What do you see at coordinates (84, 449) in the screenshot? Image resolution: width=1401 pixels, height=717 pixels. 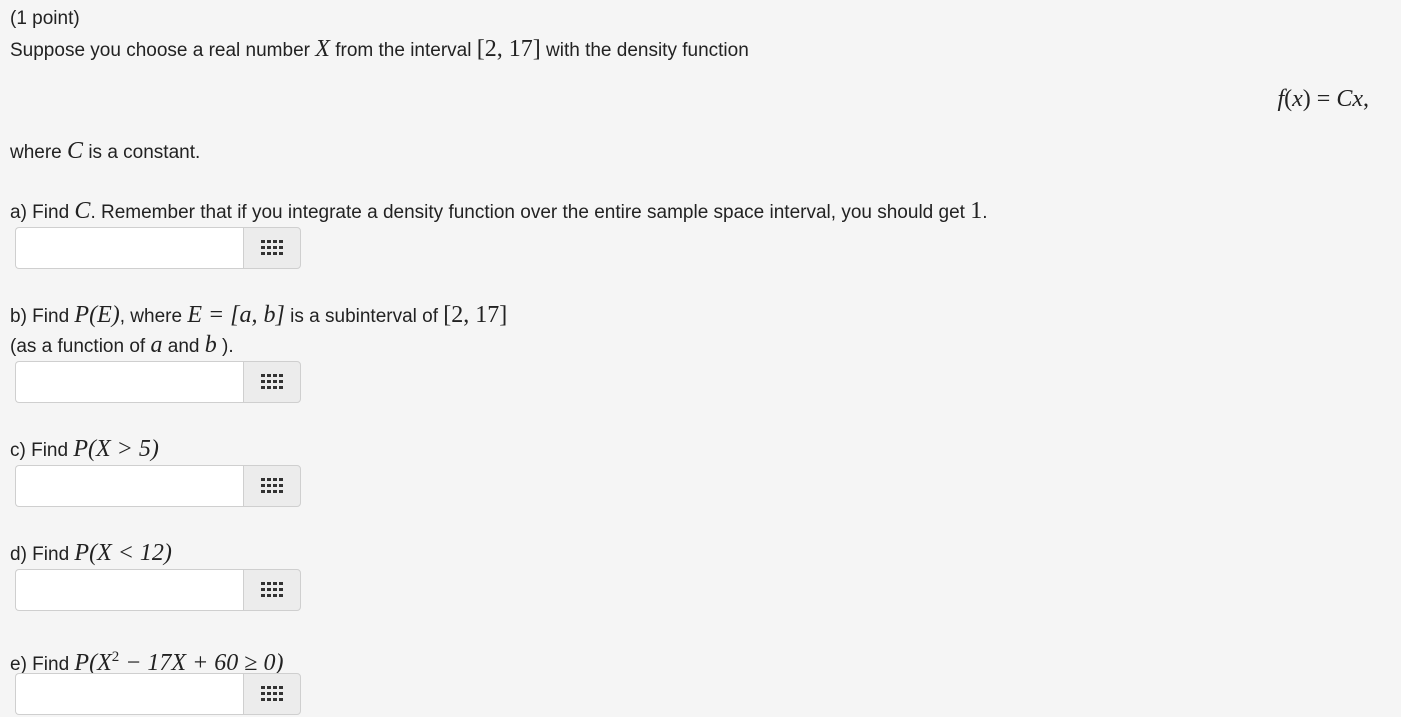 I see `question-c: c) Find P(X > 5)` at bounding box center [84, 449].